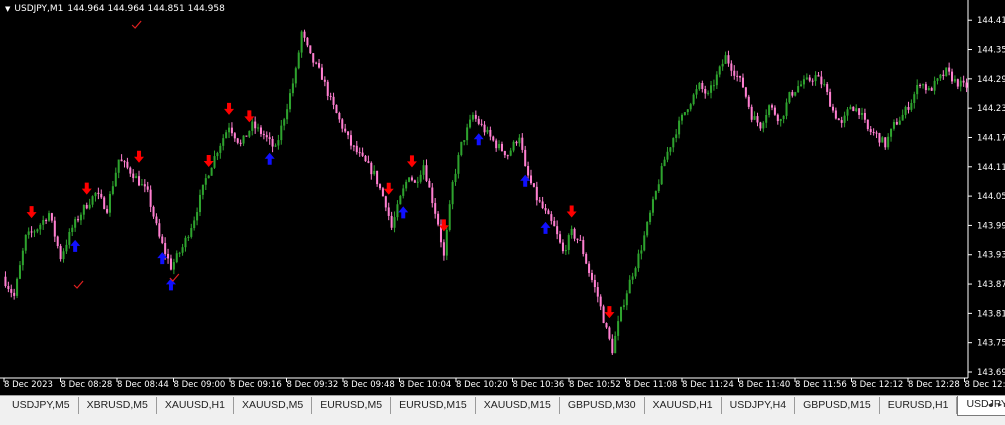  I want to click on y-tick-label: 144.355, so click(991, 51).